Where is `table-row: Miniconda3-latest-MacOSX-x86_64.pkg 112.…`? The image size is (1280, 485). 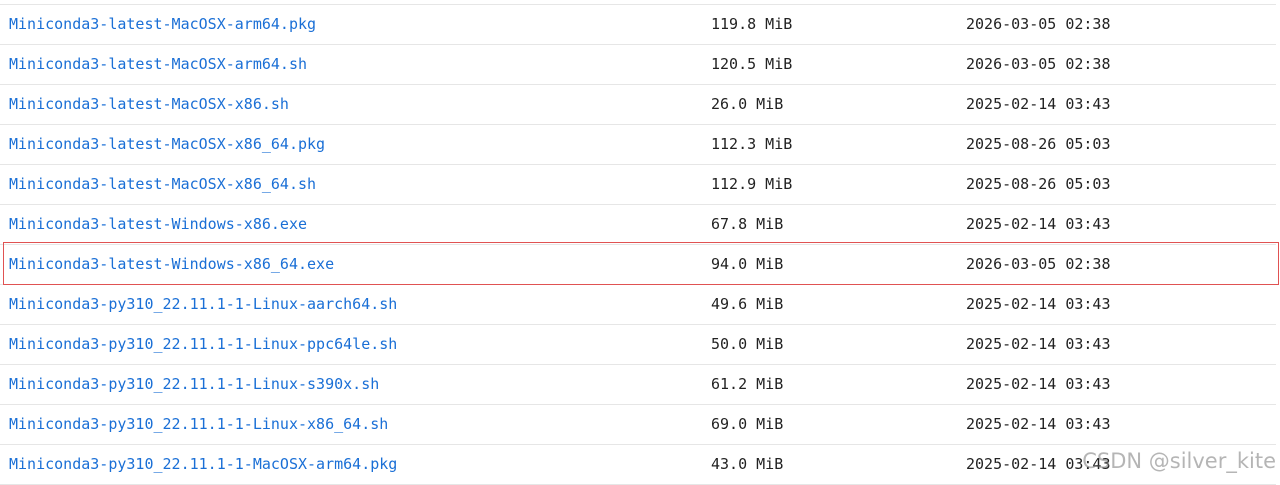
table-row: Miniconda3-latest-MacOSX-x86_64.pkg 112.… is located at coordinates (638, 145).